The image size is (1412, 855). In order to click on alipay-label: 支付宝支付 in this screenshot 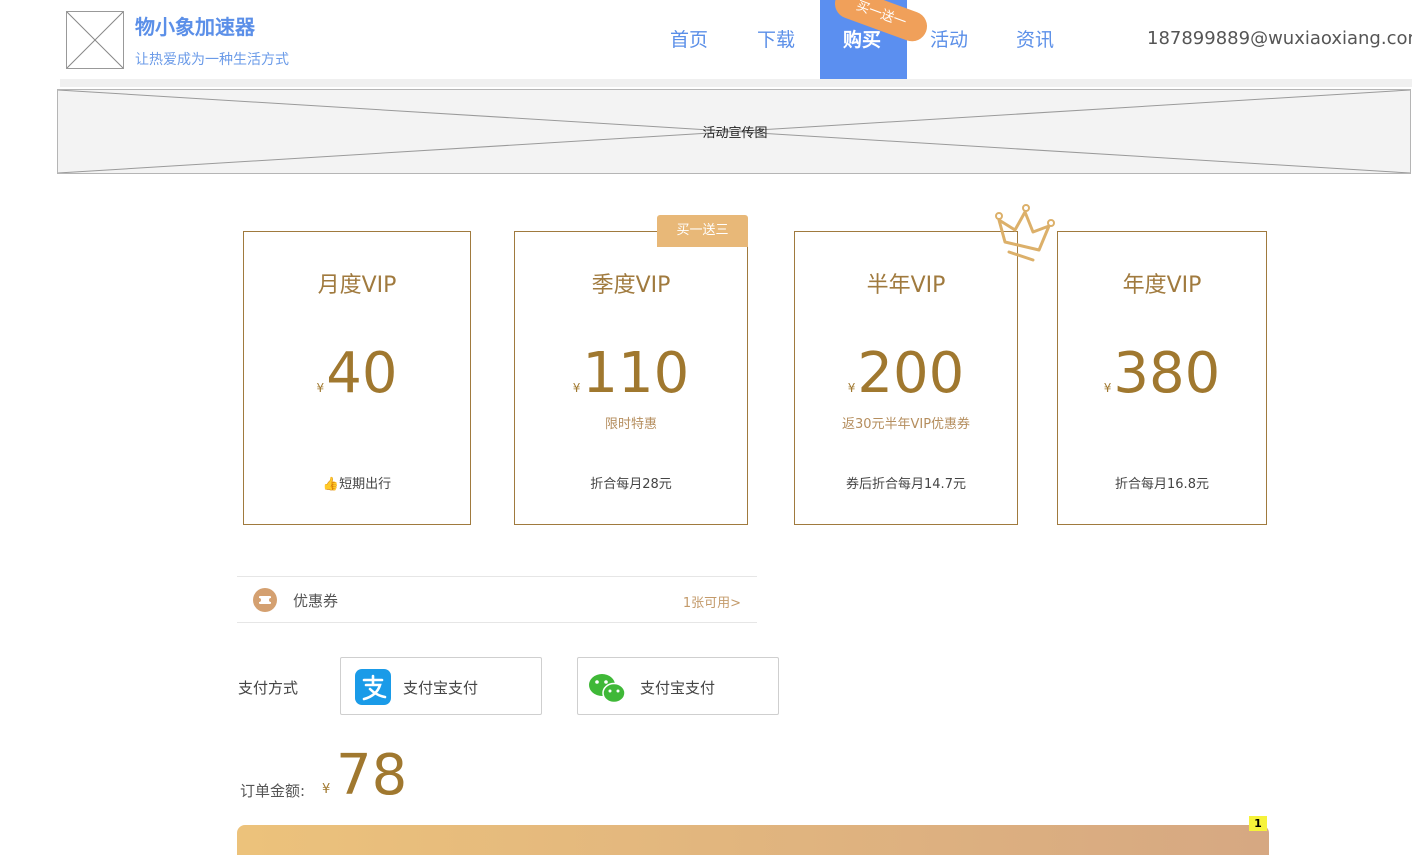, I will do `click(441, 688)`.